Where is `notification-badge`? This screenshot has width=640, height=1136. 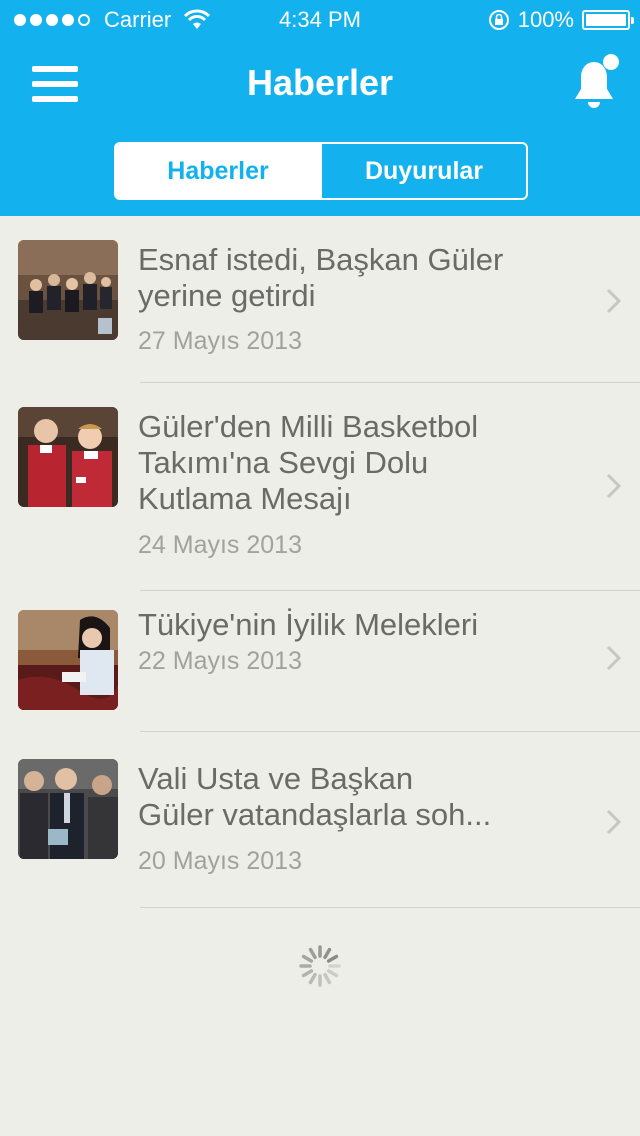 notification-badge is located at coordinates (611, 62).